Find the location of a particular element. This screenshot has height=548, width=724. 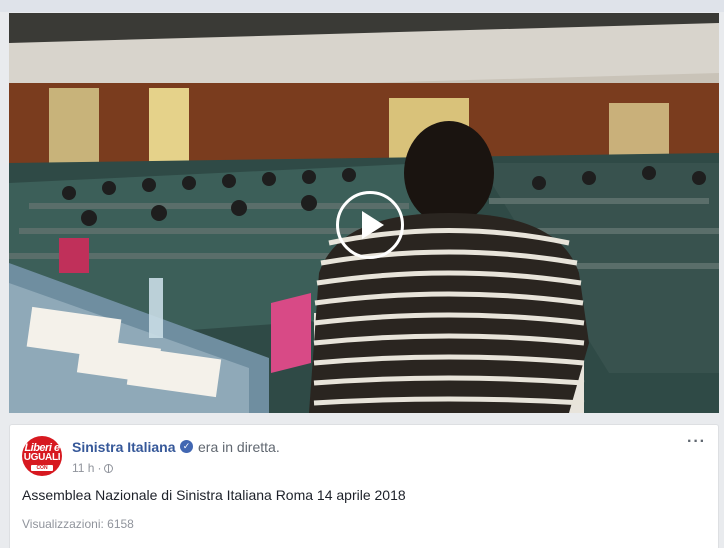

more-options-icon: ··· is located at coordinates (696, 442).